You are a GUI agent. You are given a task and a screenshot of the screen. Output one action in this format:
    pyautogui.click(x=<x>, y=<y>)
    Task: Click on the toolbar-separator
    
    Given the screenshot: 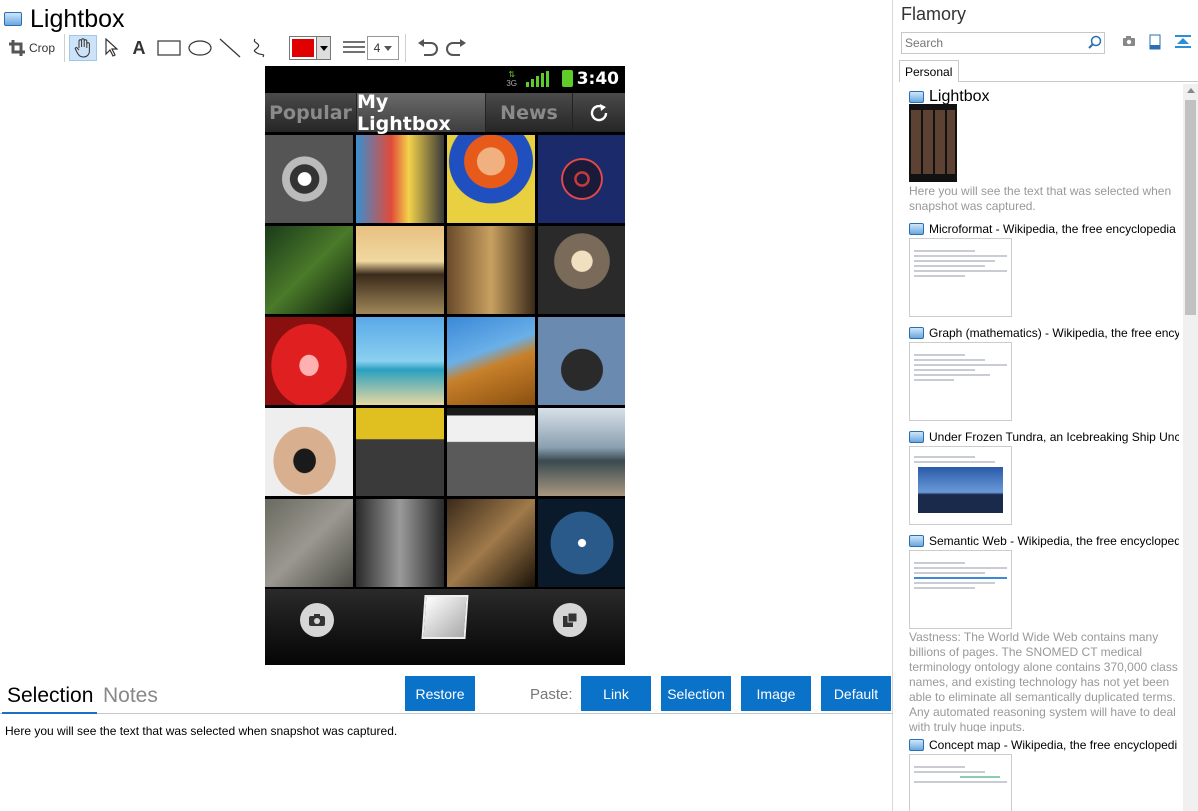 What is the action you would take?
    pyautogui.click(x=64, y=48)
    